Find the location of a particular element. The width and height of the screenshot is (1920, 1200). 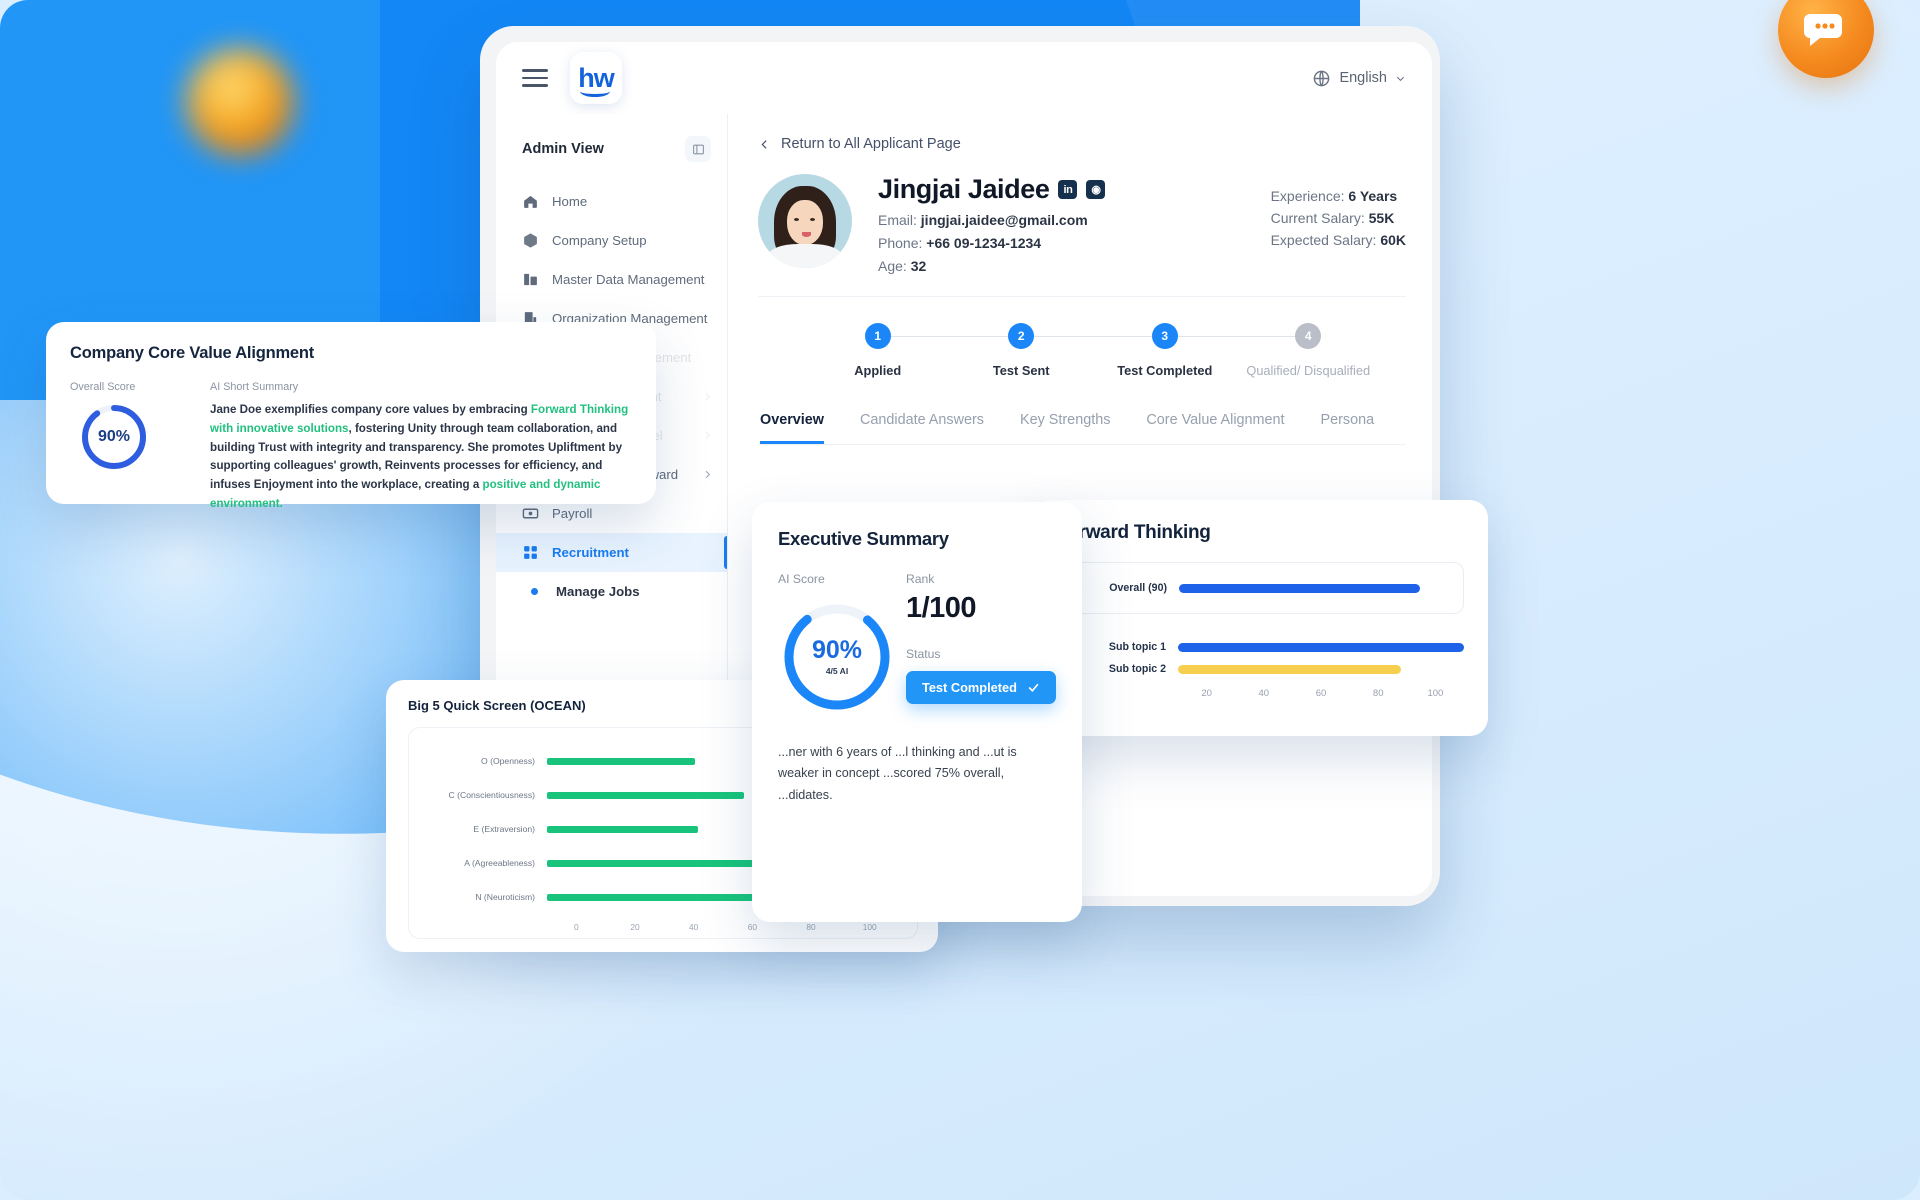

tab-candidate-answers: Candidate Answers is located at coordinates (922, 428).